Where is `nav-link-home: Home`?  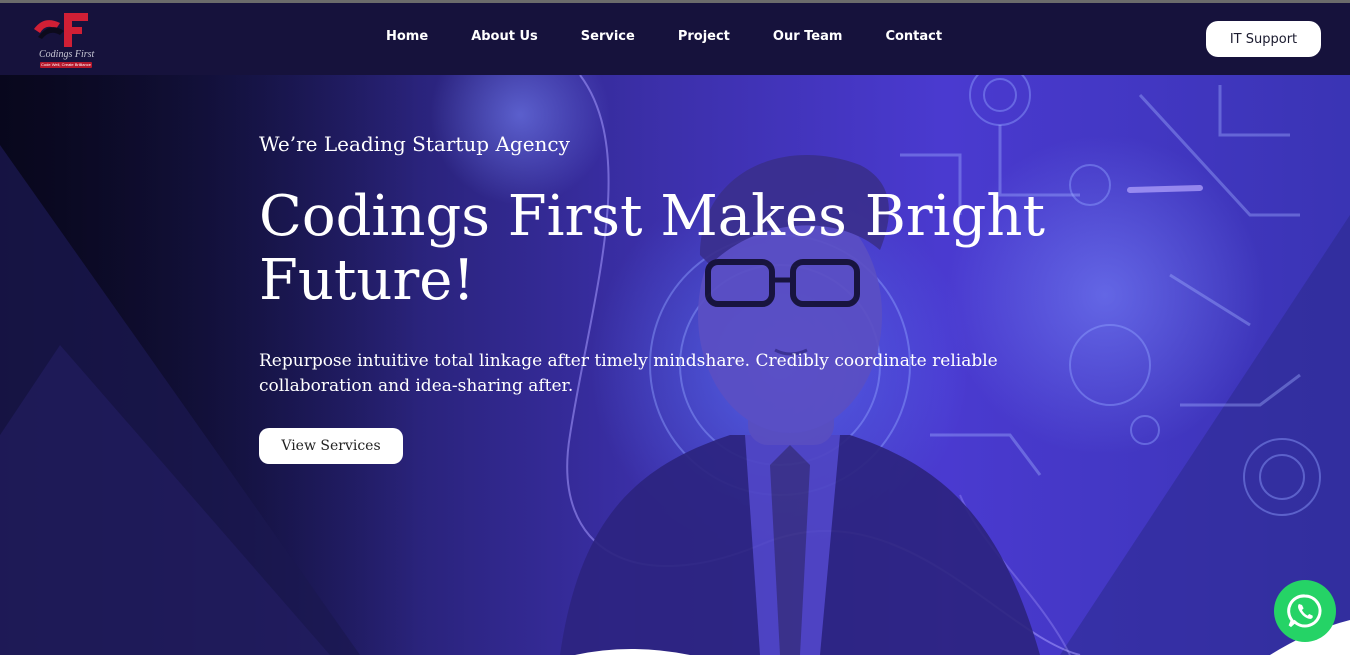
nav-link-home: Home is located at coordinates (407, 36).